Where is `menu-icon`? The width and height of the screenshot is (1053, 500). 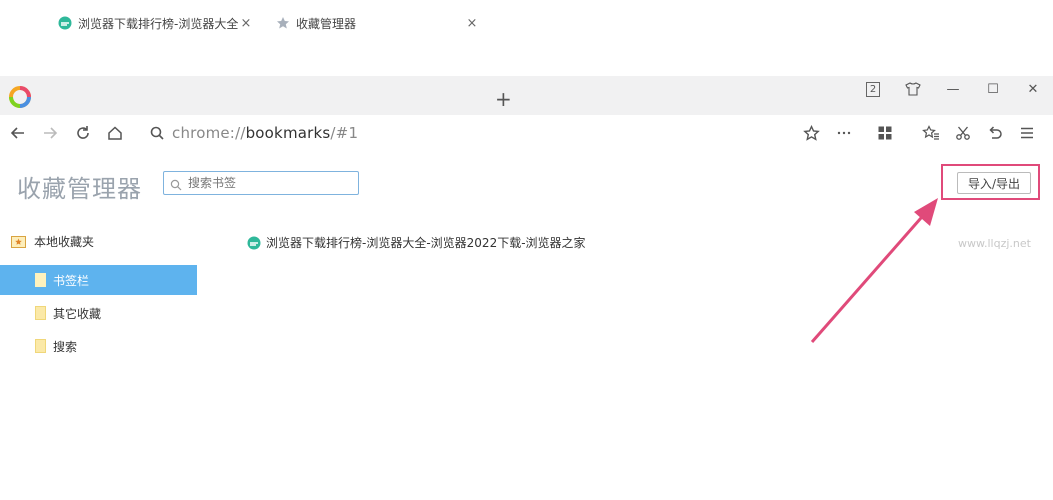
menu-icon is located at coordinates (1027, 133).